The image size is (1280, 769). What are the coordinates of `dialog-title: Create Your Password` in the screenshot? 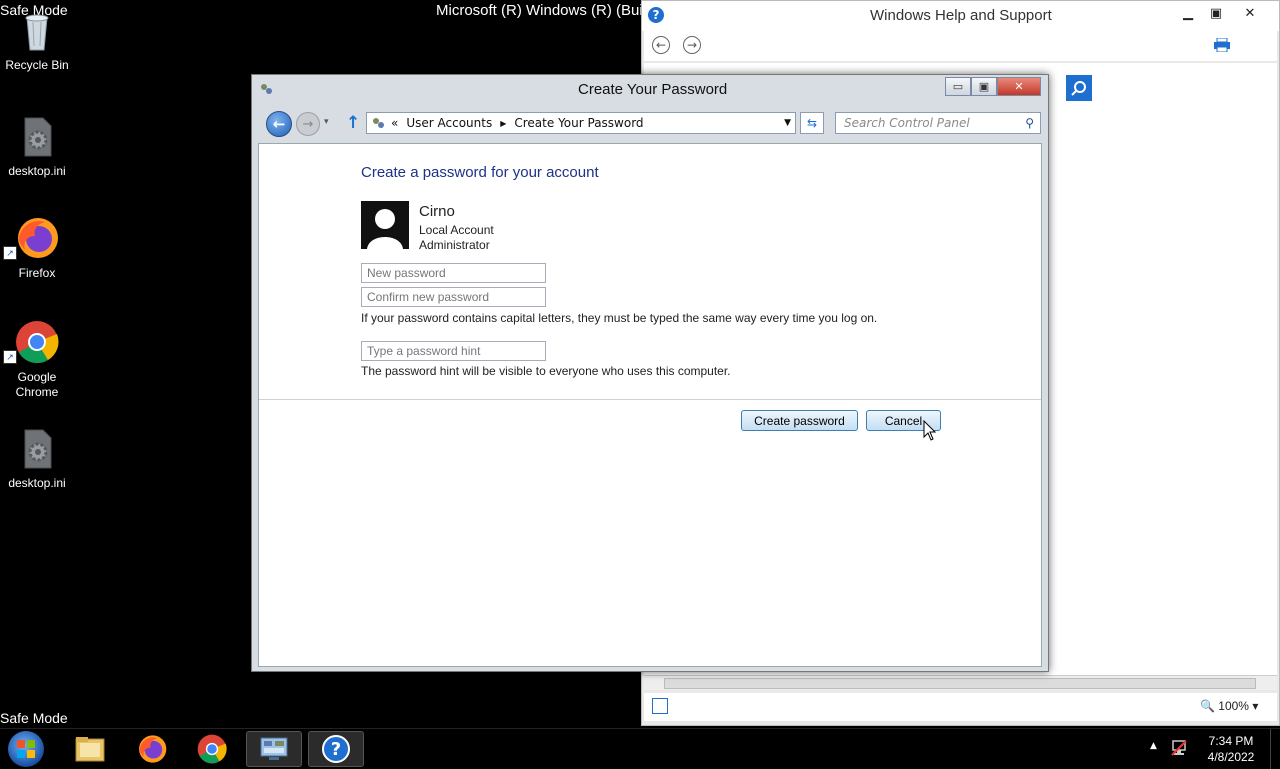 It's located at (653, 89).